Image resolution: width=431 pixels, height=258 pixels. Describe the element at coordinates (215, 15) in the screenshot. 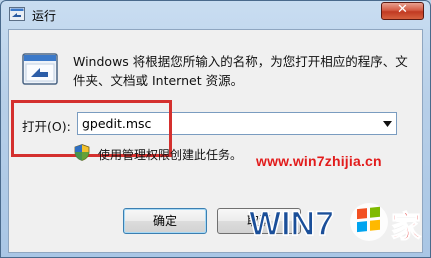

I see `title-bar: 运行 ✕` at that location.